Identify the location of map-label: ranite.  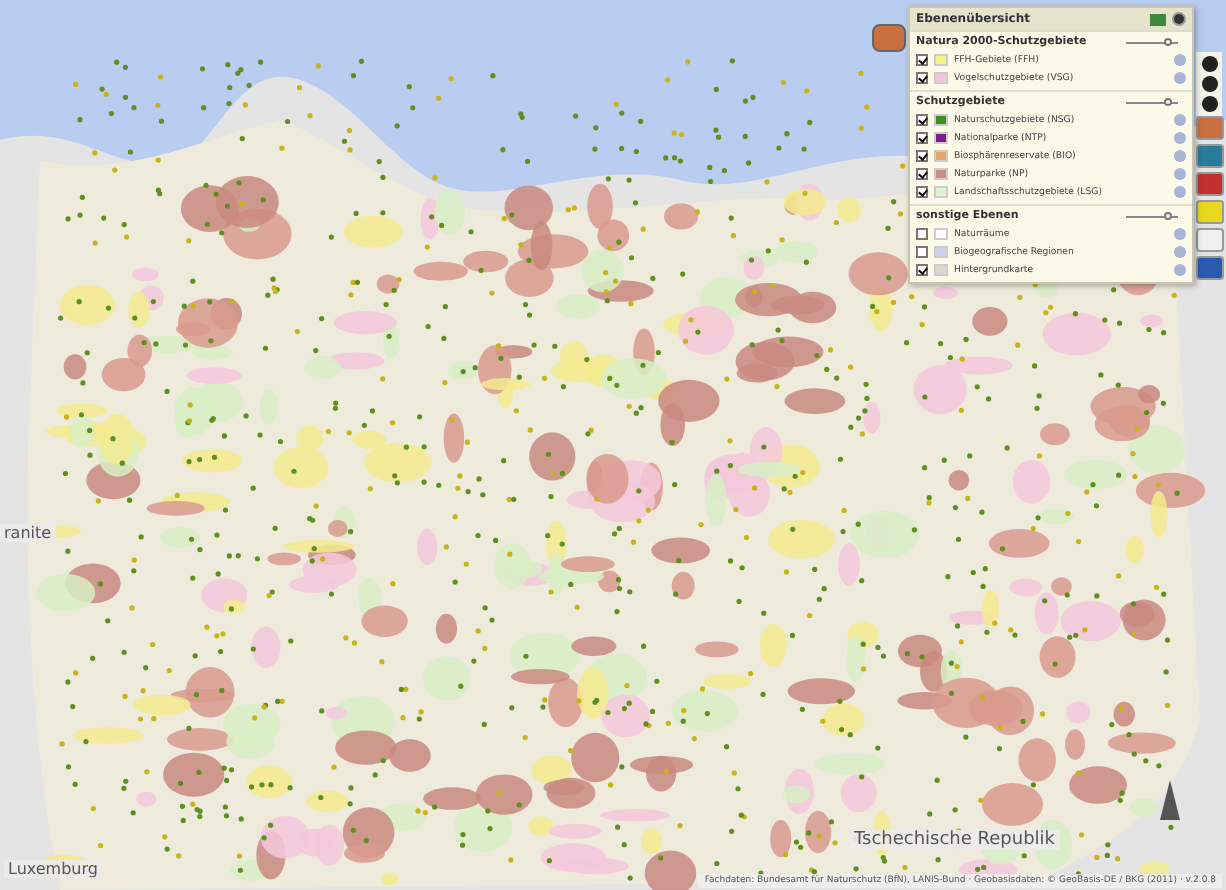
(28, 533).